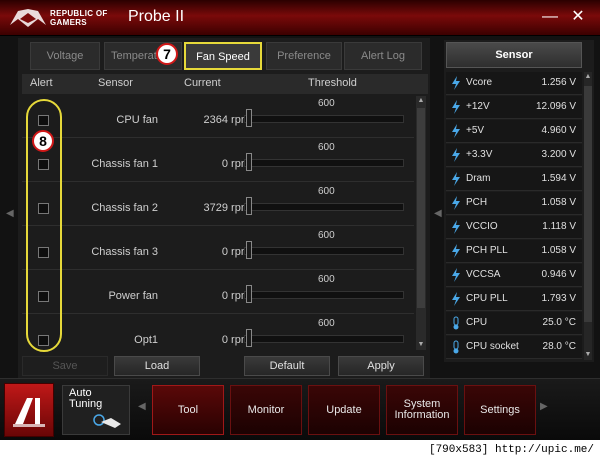 This screenshot has width=600, height=461. I want to click on save-button: Save, so click(65, 366).